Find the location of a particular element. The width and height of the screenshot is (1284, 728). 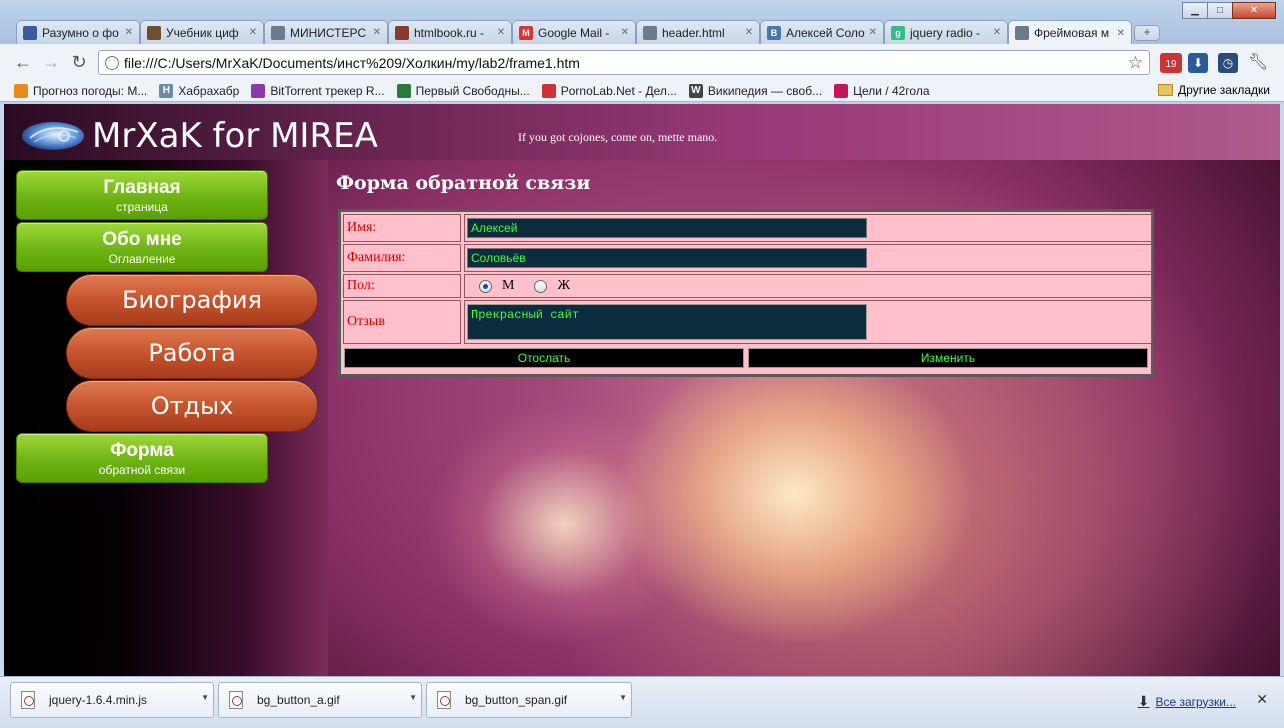

bookmark-label: Цели / 42гола is located at coordinates (891, 90).